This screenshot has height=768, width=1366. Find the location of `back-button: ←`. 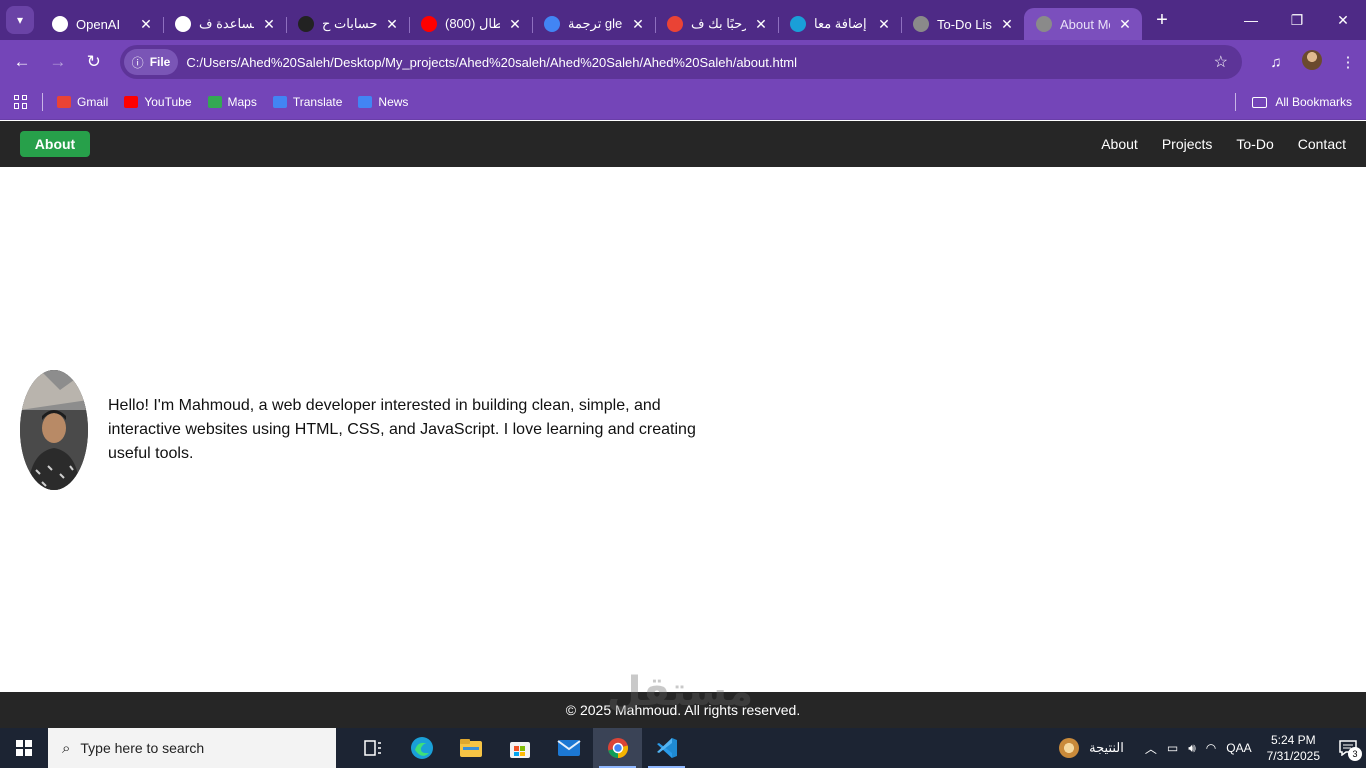

back-button: ← is located at coordinates (22, 62).